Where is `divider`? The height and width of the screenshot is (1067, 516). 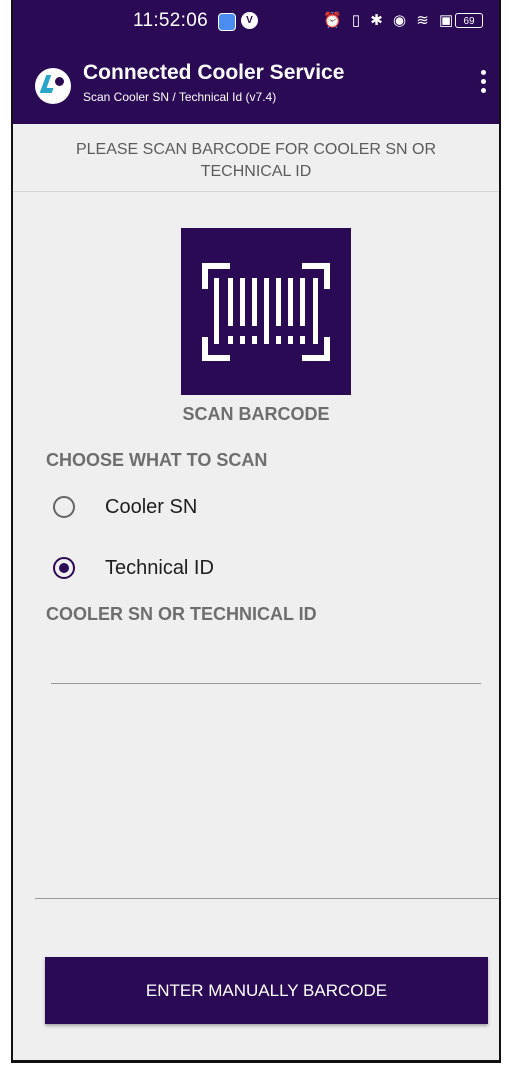
divider is located at coordinates (267, 898).